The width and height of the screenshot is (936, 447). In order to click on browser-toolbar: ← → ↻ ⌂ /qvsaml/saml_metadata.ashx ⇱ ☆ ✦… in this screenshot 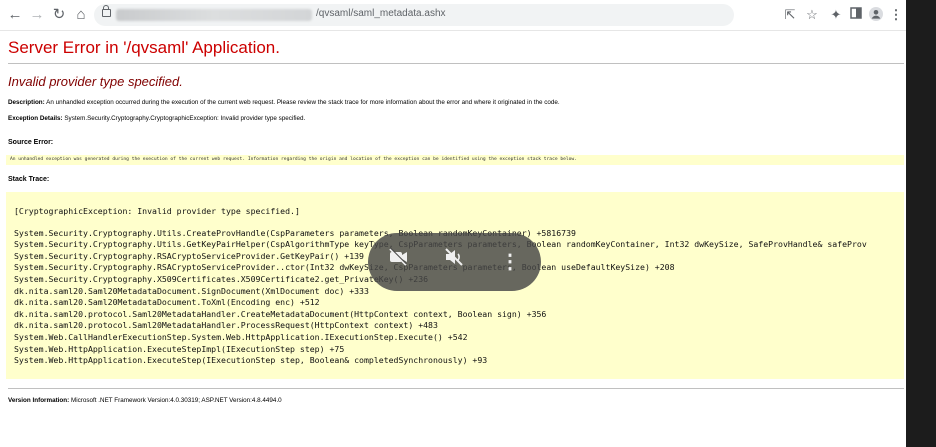, I will do `click(468, 15)`.